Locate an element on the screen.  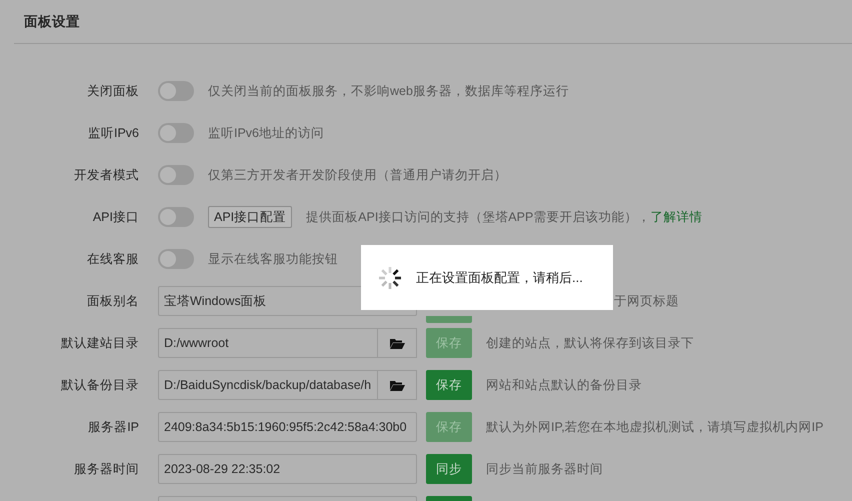
setting-label: 服务器时间 is located at coordinates (106, 469).